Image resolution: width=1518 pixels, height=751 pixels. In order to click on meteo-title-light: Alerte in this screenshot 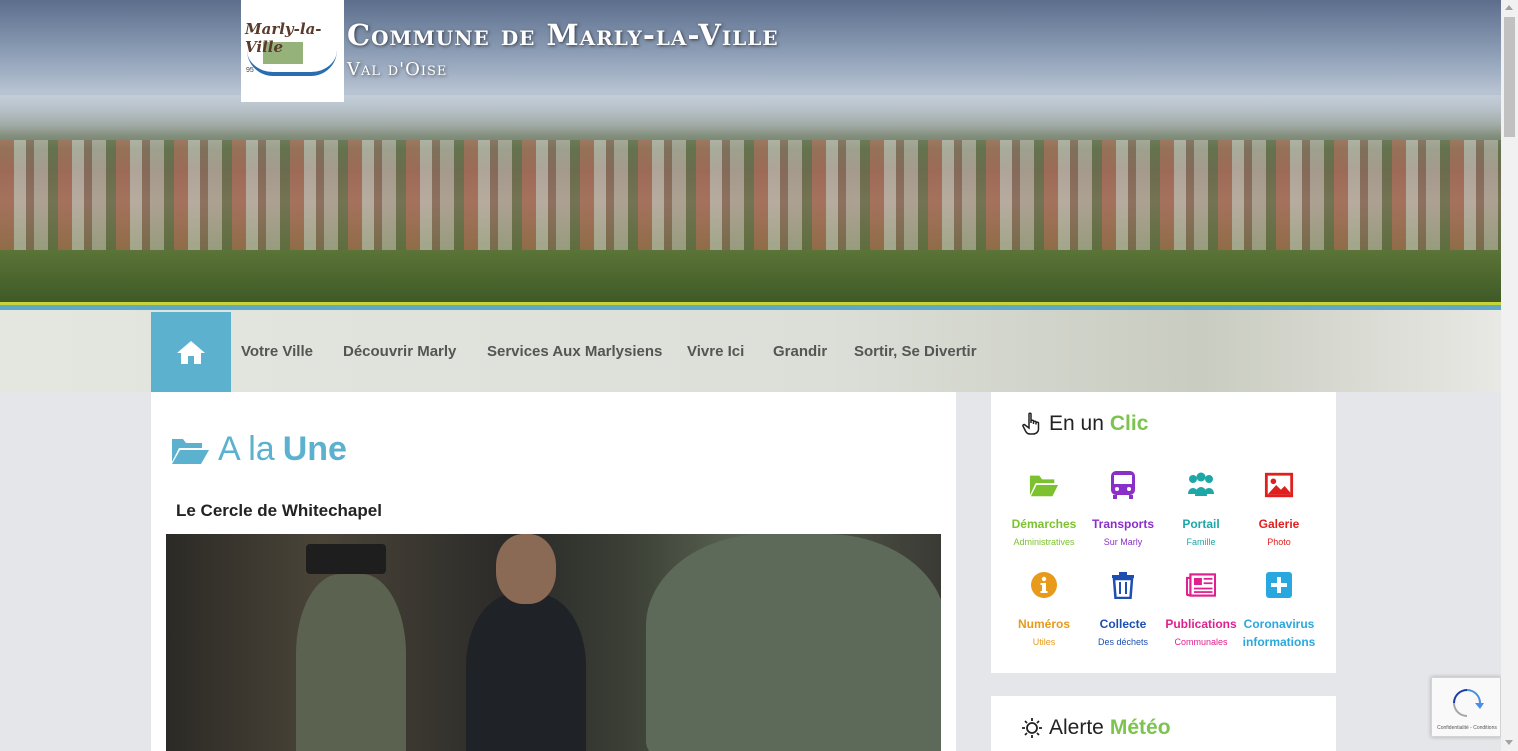, I will do `click(1076, 727)`.